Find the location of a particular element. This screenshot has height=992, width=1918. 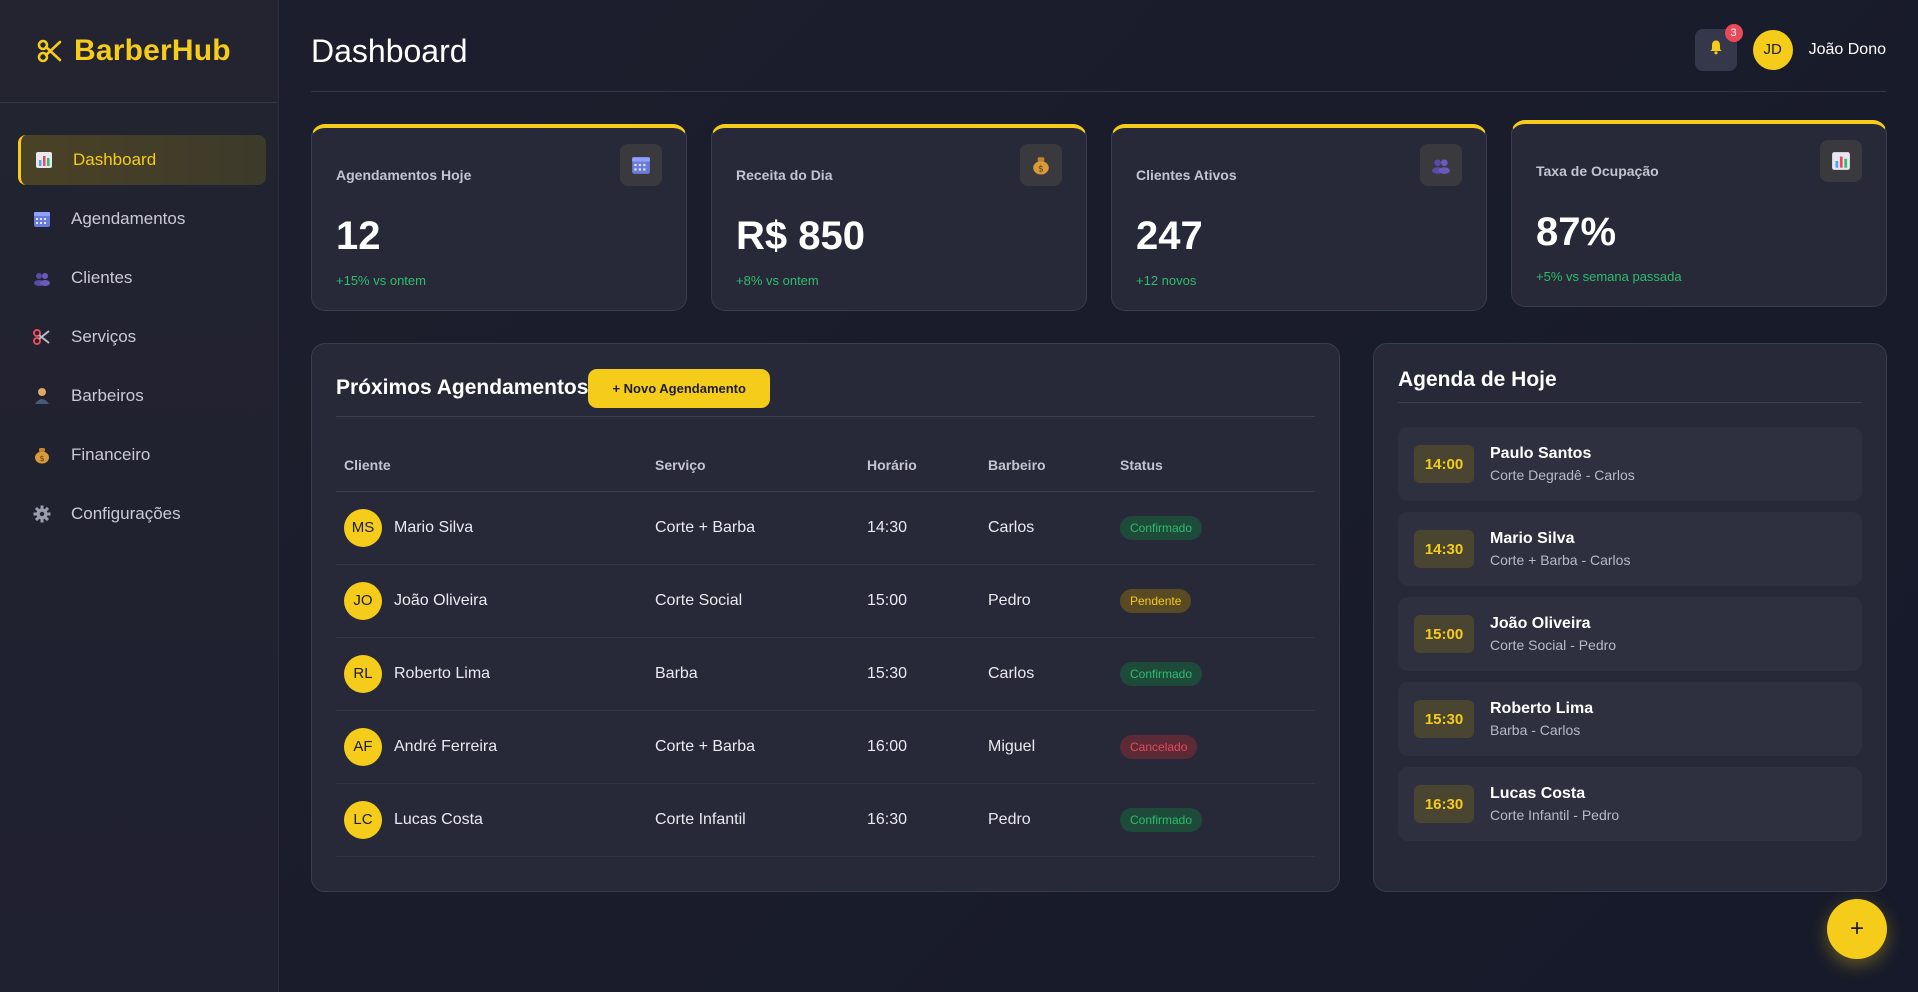

agenda-client-name: Paulo Santos is located at coordinates (1541, 453).